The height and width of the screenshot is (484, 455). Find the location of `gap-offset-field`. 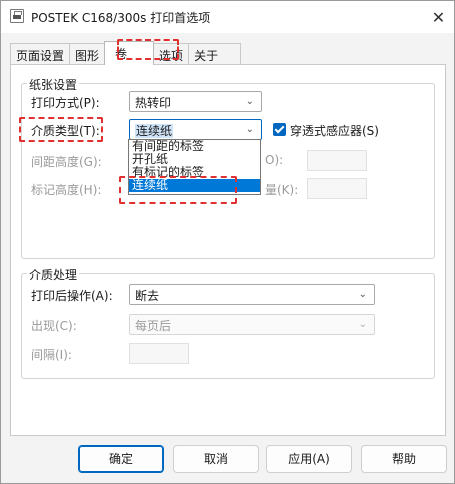

gap-offset-field is located at coordinates (337, 160).